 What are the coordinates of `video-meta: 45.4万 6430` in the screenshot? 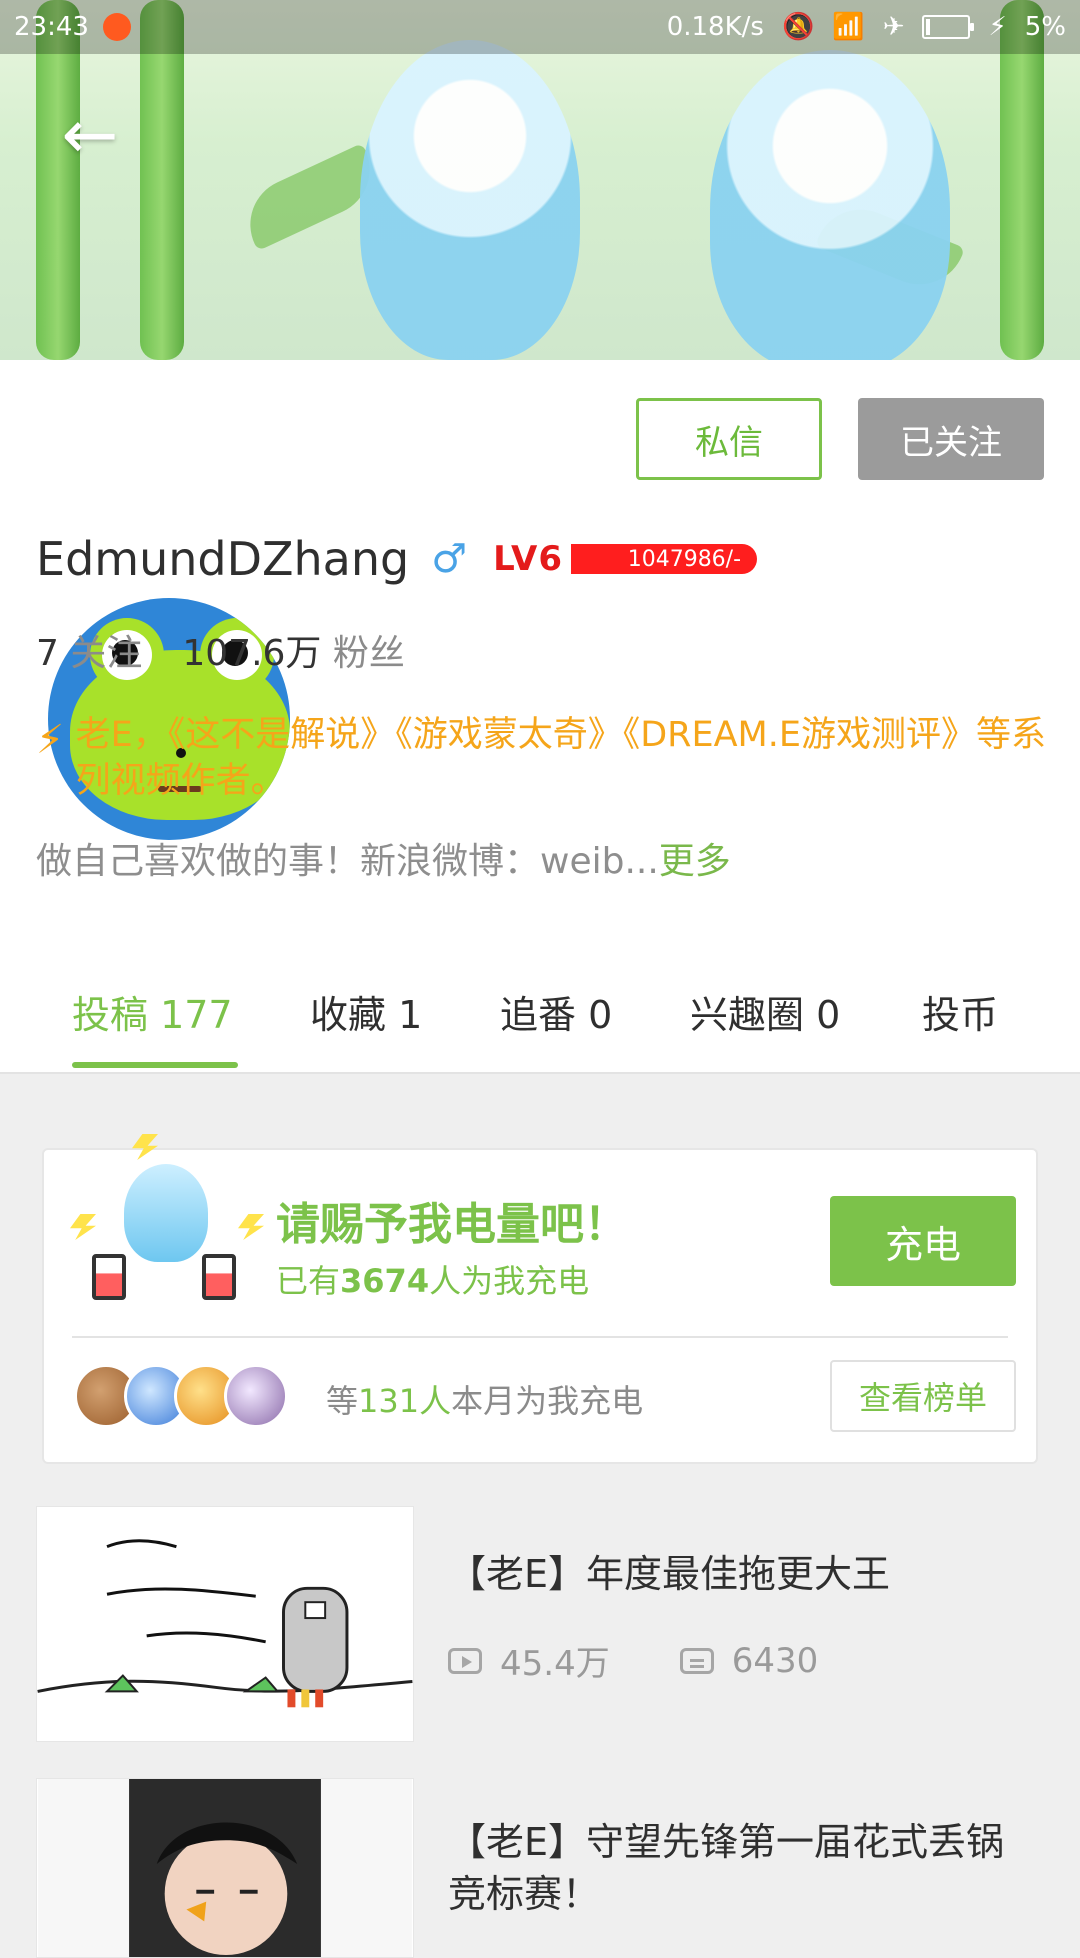 It's located at (633, 1660).